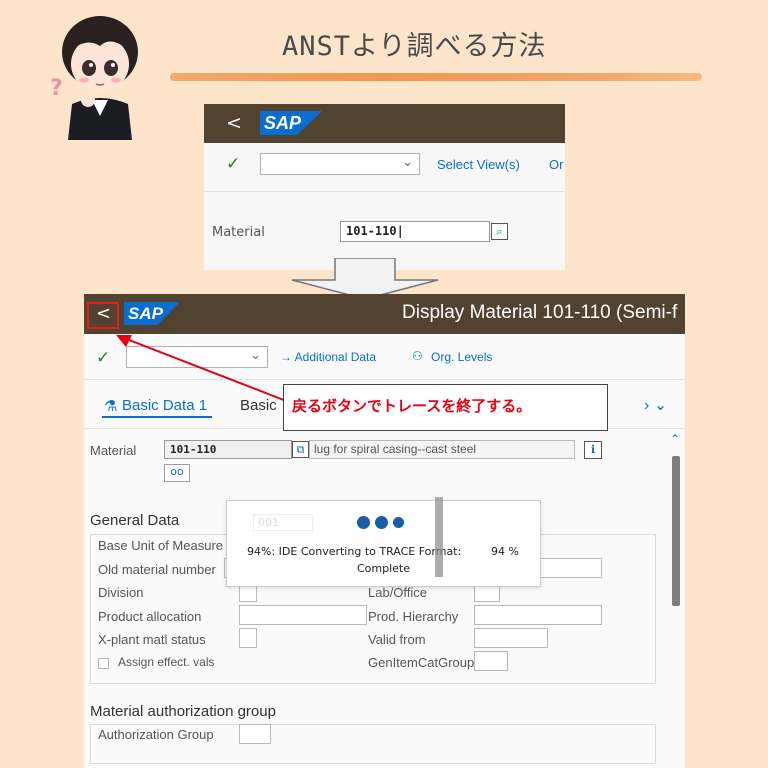  Describe the element at coordinates (461, 357) in the screenshot. I see `org-levels-button: Org. Levels` at that location.